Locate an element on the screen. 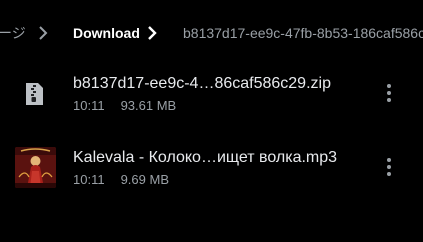  file-name: Kalevala - Колоко…ищет волка.mp3 is located at coordinates (205, 157).